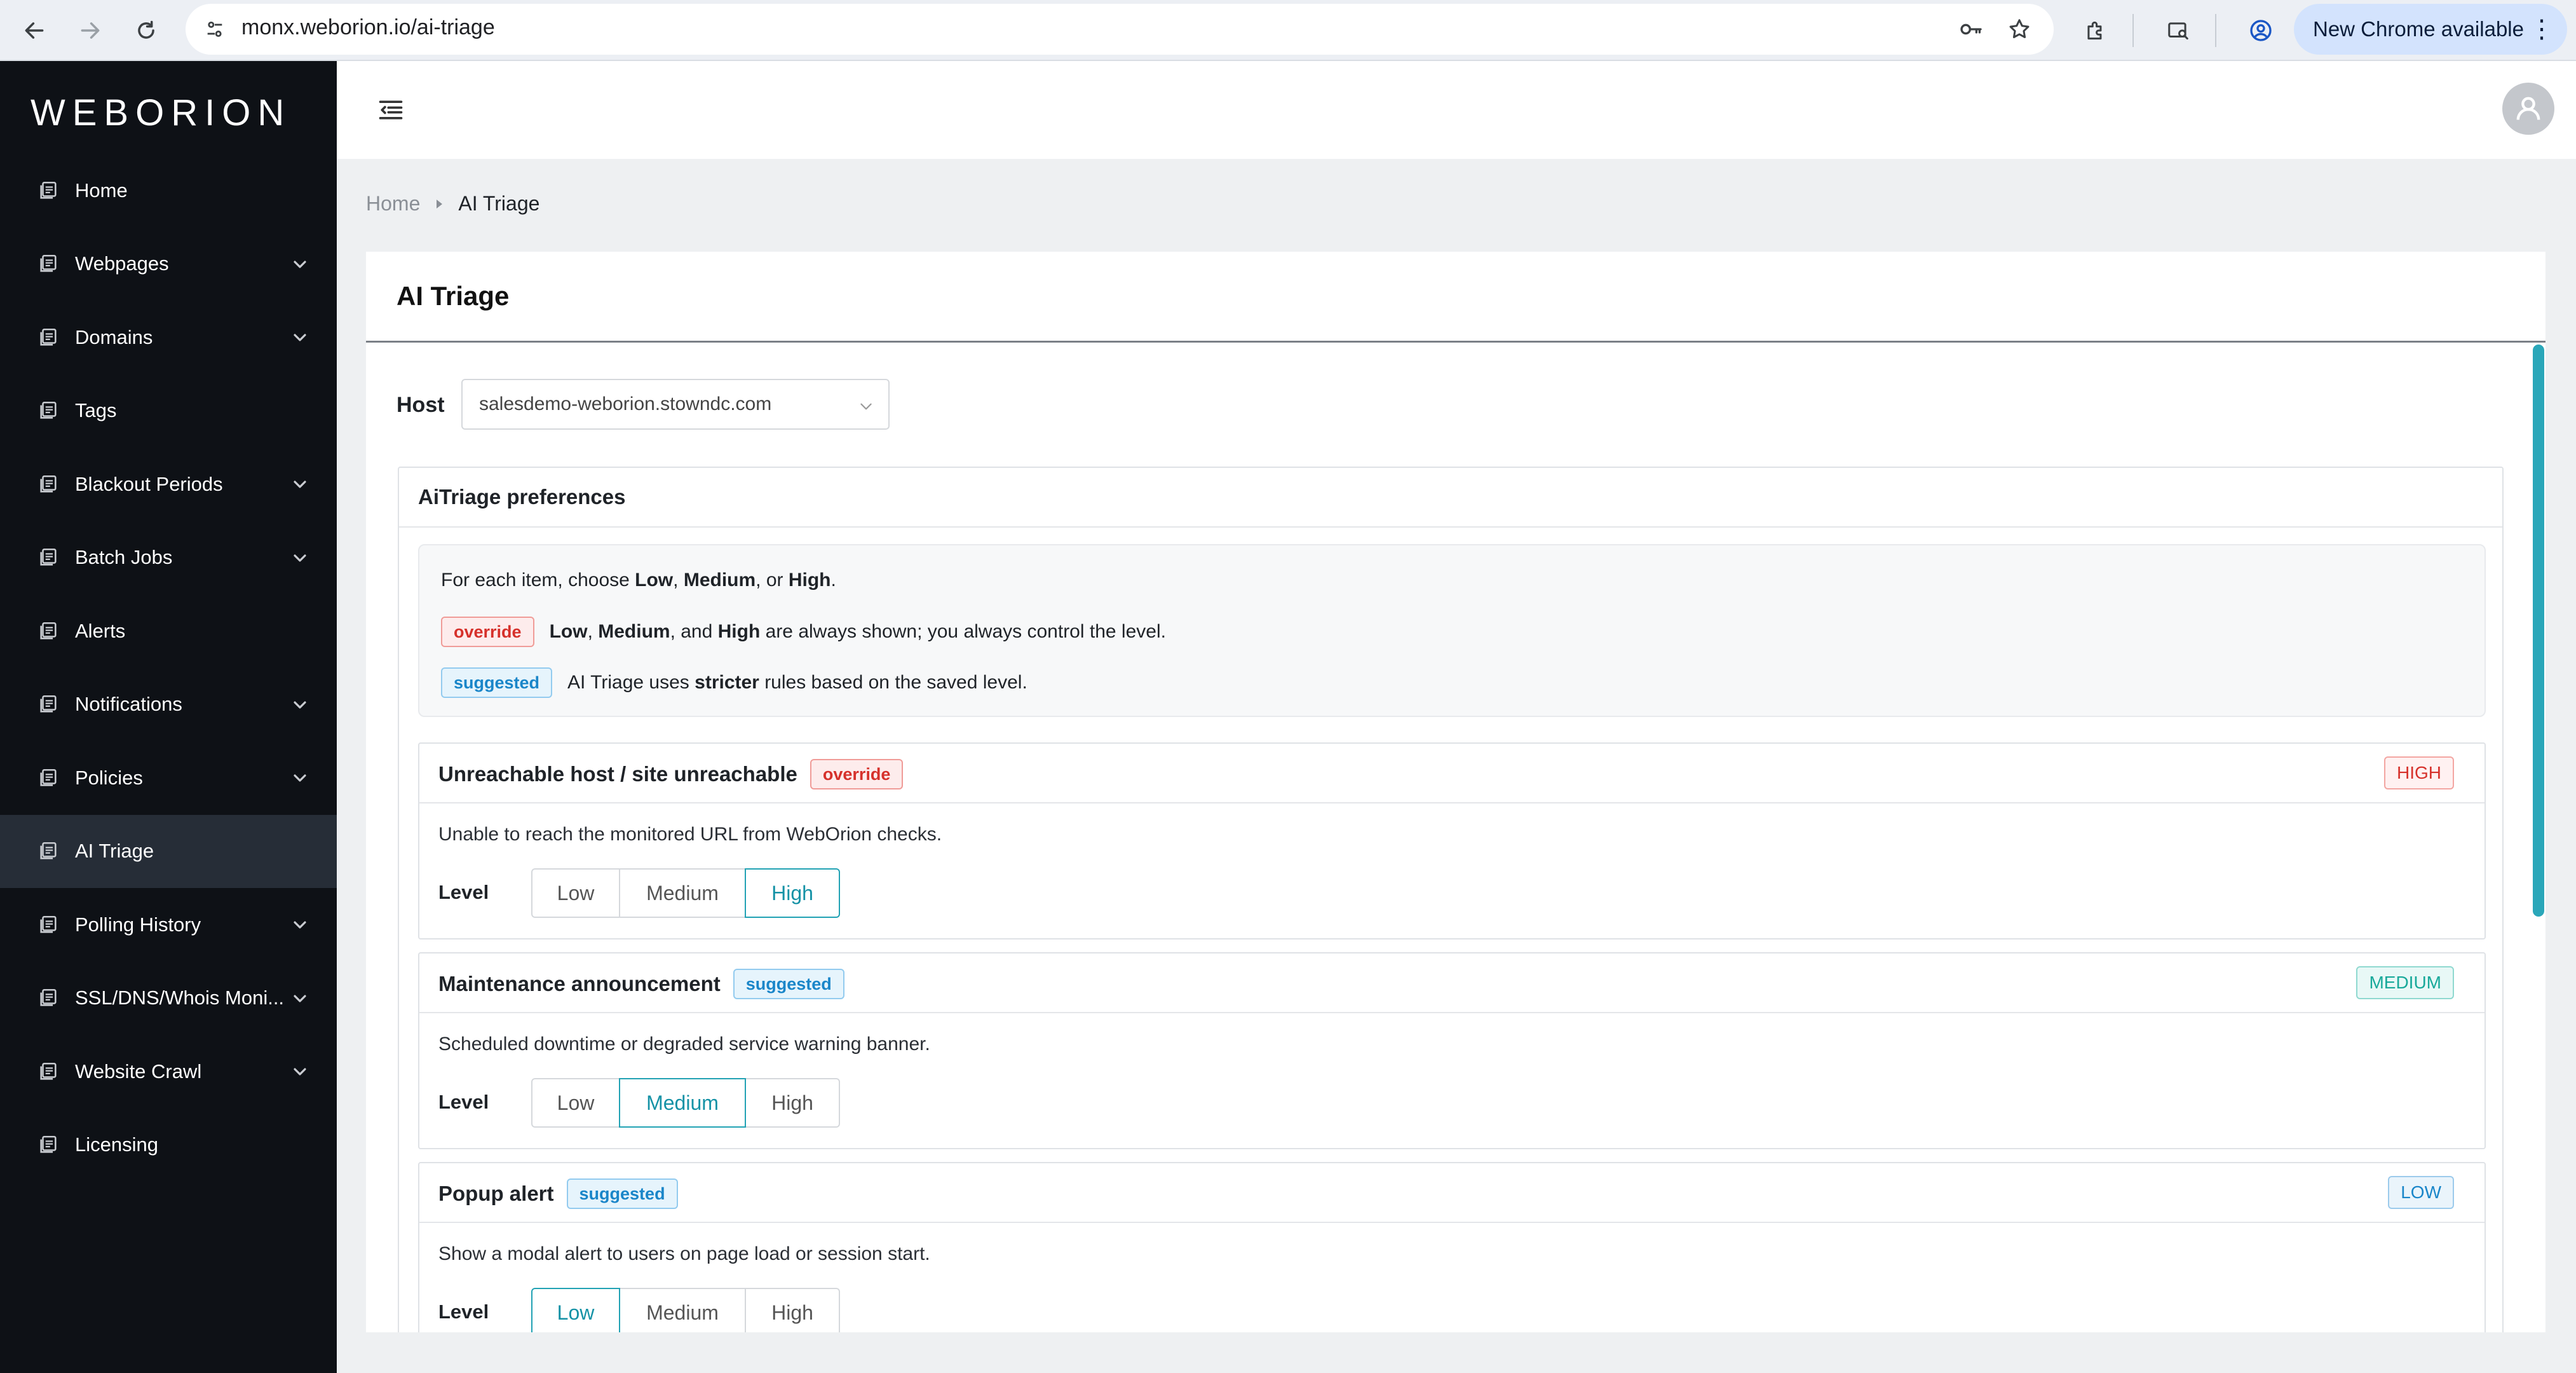 The image size is (2576, 1373). Describe the element at coordinates (499, 203) in the screenshot. I see `breadcrumb-current: AI Triage` at that location.